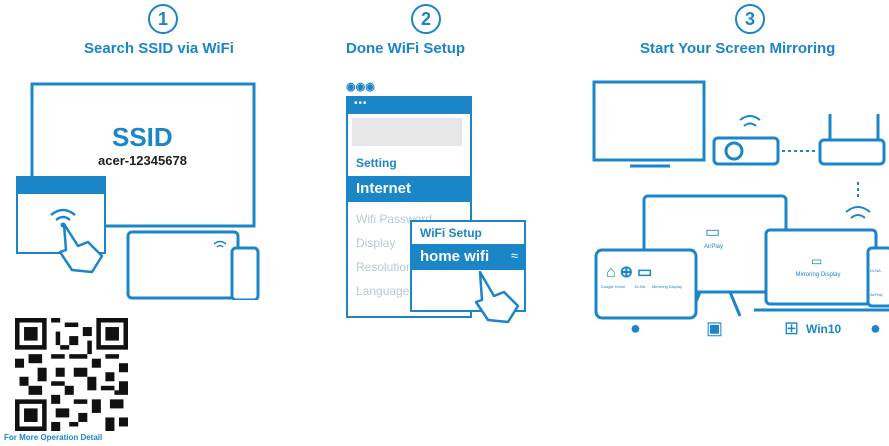  Describe the element at coordinates (667, 286) in the screenshot. I see `tablet-label-mirroring: Mirroring Display` at that location.